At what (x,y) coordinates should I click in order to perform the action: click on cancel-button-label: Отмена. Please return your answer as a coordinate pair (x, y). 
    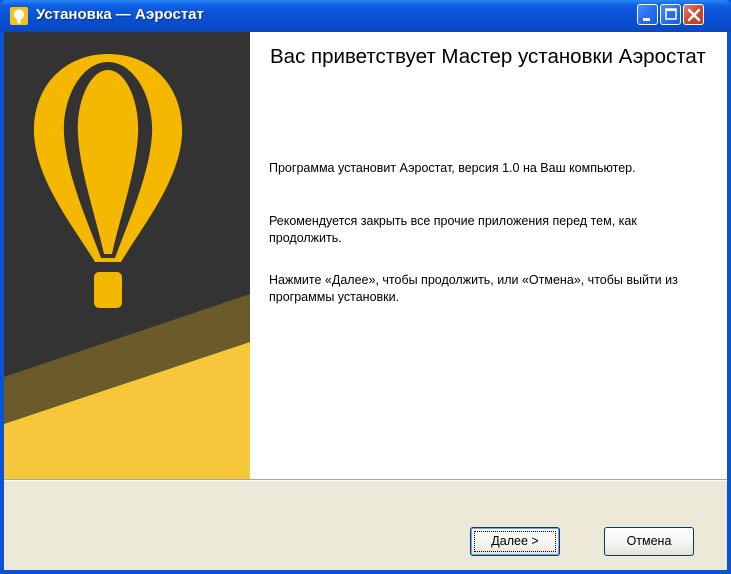
    Looking at the image, I should click on (649, 541).